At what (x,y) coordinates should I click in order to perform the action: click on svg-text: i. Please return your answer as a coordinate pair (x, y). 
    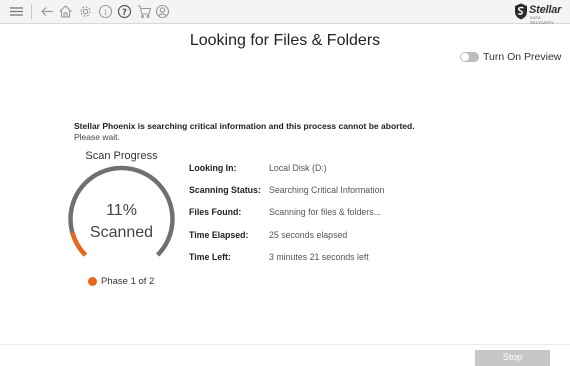
    Looking at the image, I should click on (105, 12).